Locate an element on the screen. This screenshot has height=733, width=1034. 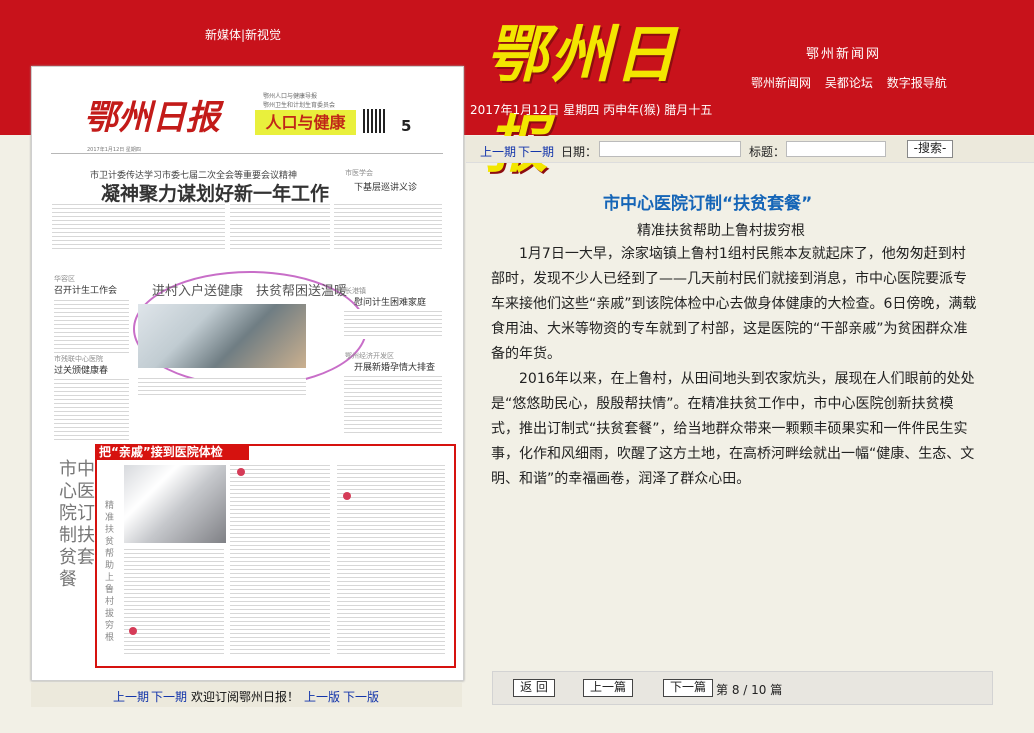
side-headline: 召开计生工作会 is located at coordinates (86, 291).